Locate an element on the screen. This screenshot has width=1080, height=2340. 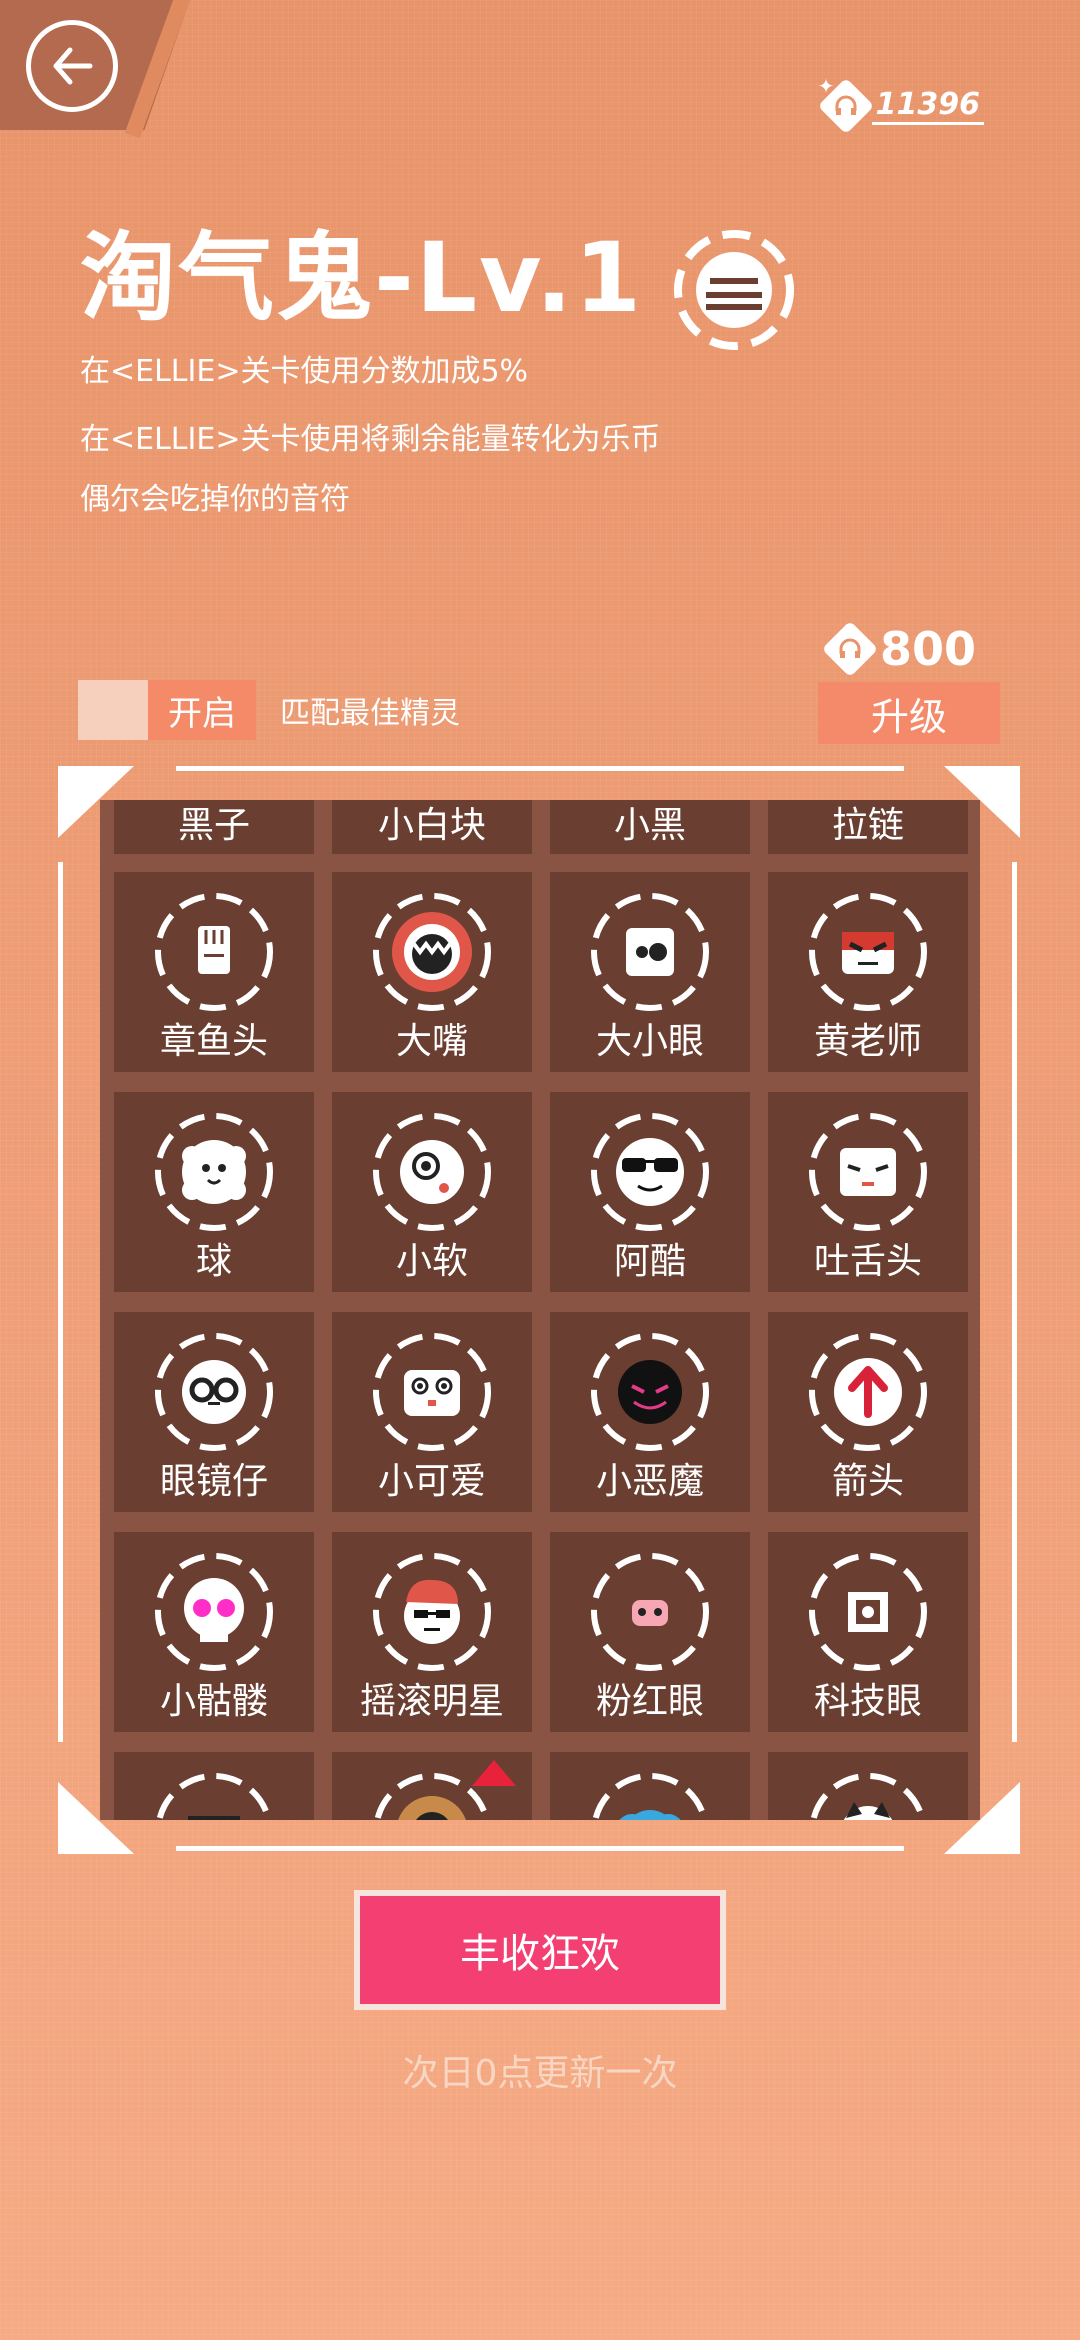
sprite-name: 小黑 is located at coordinates (649, 825).